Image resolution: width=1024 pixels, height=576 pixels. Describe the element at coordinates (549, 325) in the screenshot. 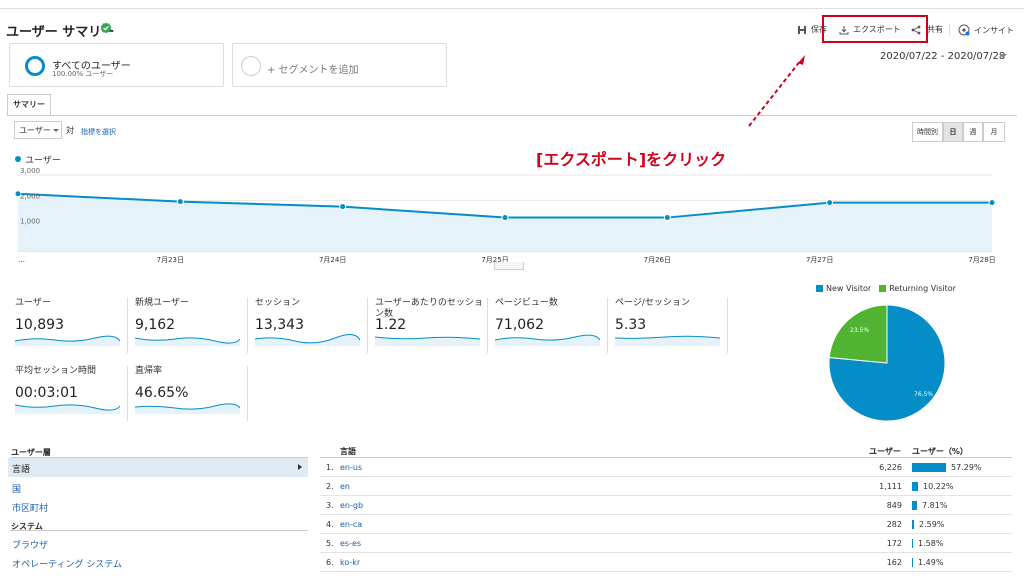

I see `metric-card: ページビュー数 71,062` at that location.